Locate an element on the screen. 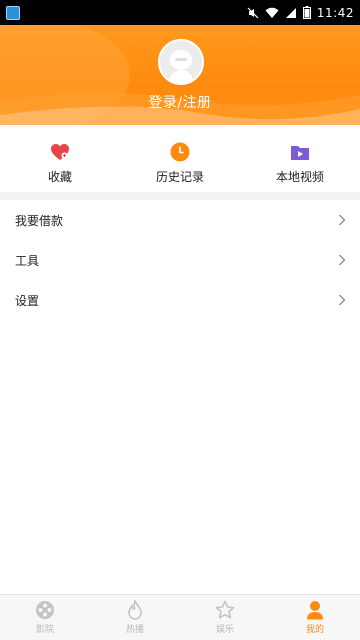  status-right: 11:42 is located at coordinates (300, 13).